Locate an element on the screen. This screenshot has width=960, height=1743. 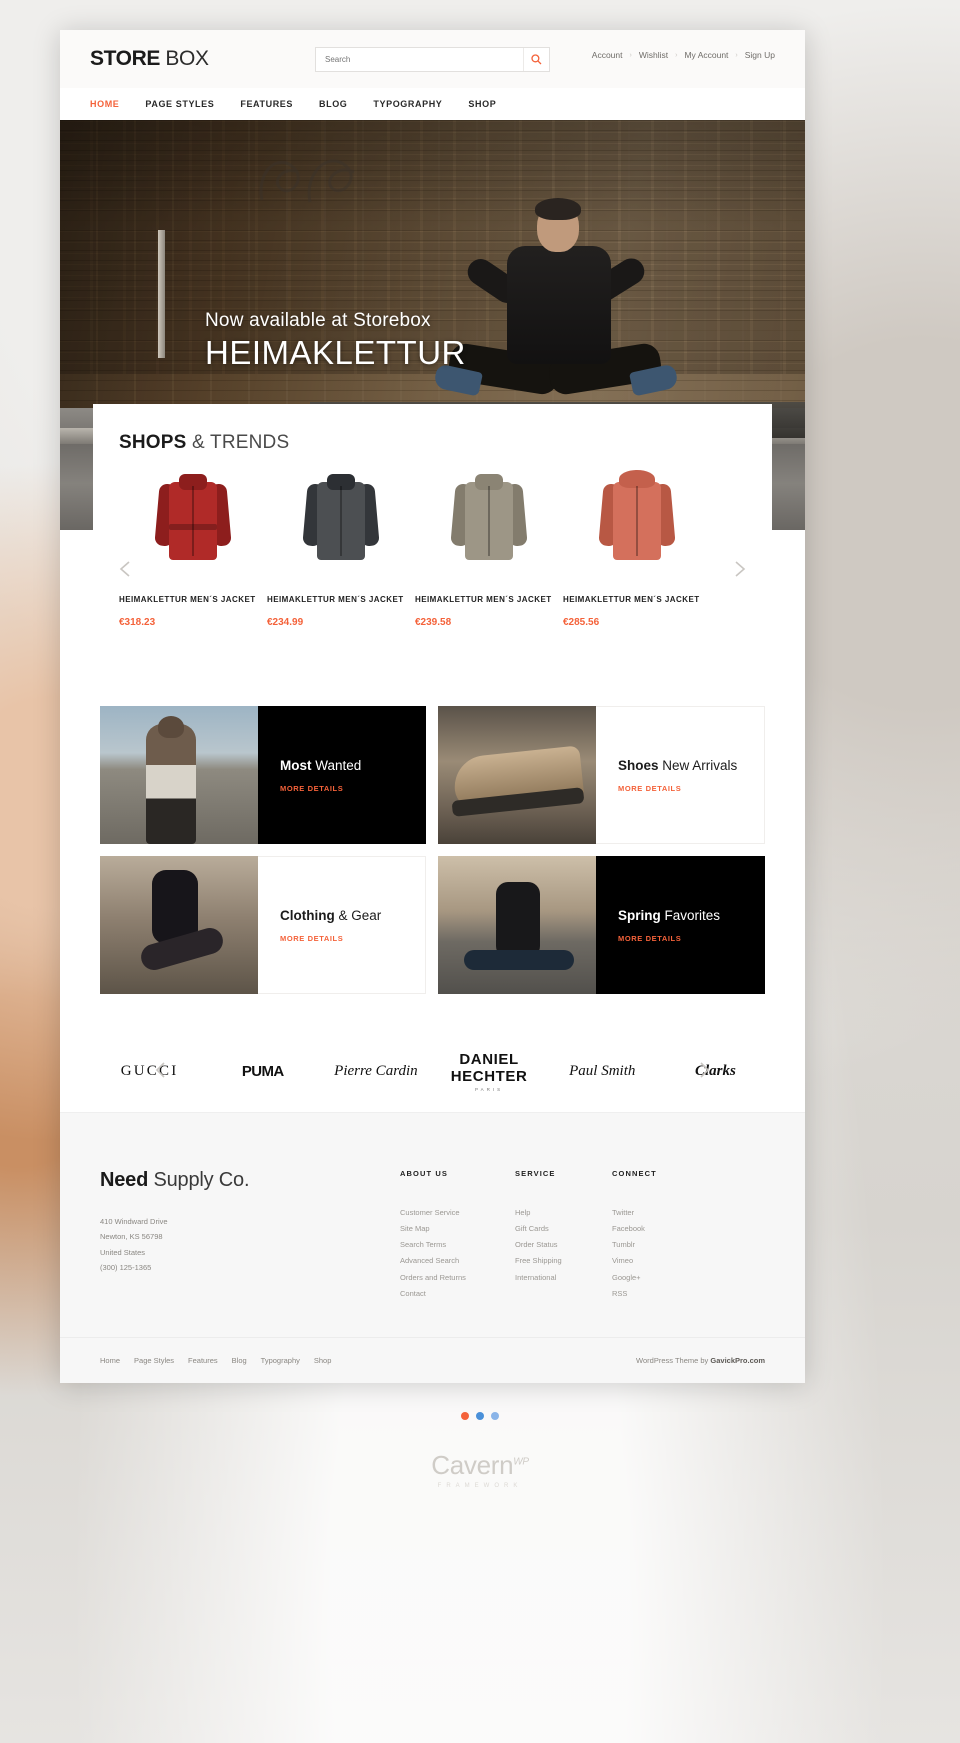
brand-logo-gucci: GUCCI is located at coordinates (149, 1071).